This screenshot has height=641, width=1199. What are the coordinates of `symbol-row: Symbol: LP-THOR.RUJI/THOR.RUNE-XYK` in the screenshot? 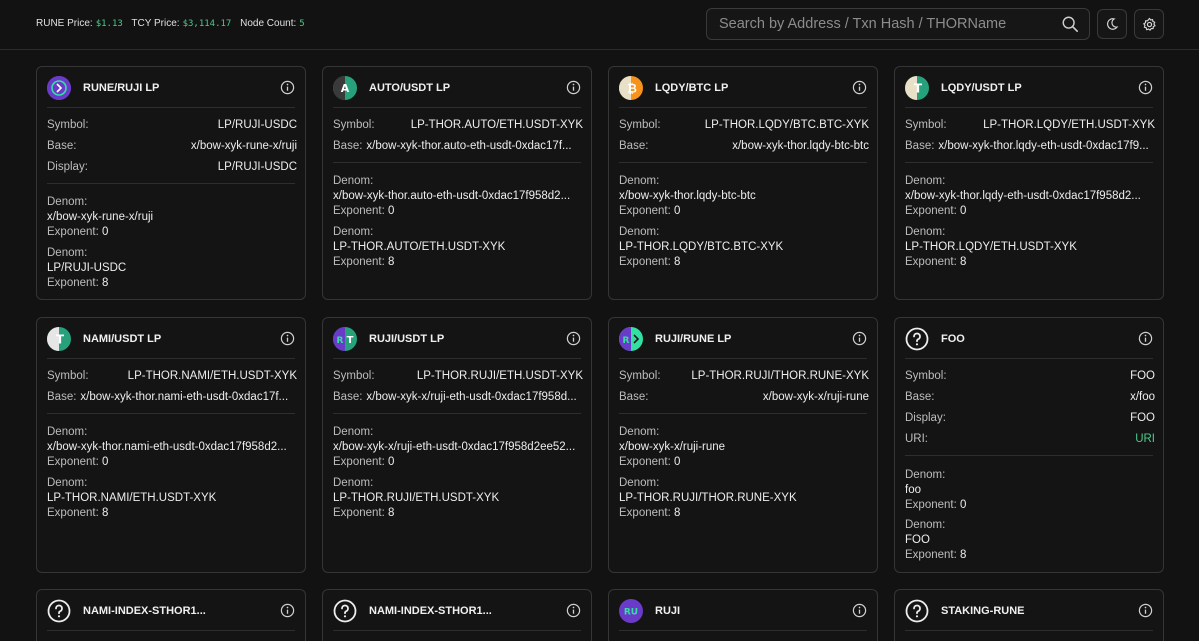 It's located at (744, 378).